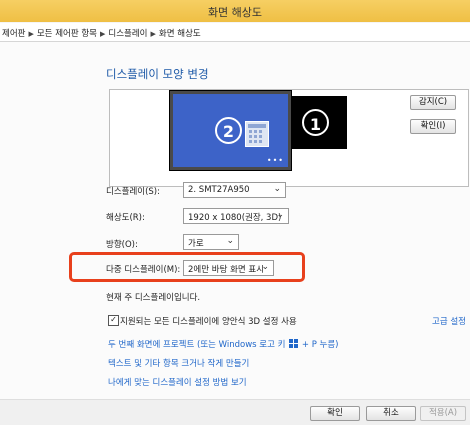 This screenshot has width=470, height=425. I want to click on page-heading: 디스플레이 모양 변경, so click(157, 74).